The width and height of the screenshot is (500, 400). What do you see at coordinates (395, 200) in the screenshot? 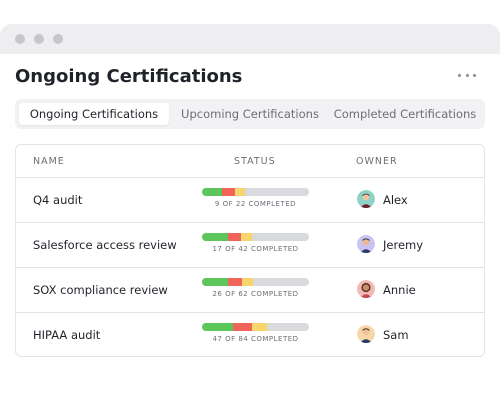
I see `owner-name: Alex` at bounding box center [395, 200].